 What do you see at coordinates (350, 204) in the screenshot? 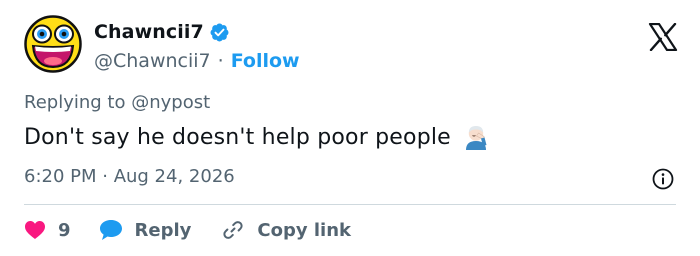
I see `divider` at bounding box center [350, 204].